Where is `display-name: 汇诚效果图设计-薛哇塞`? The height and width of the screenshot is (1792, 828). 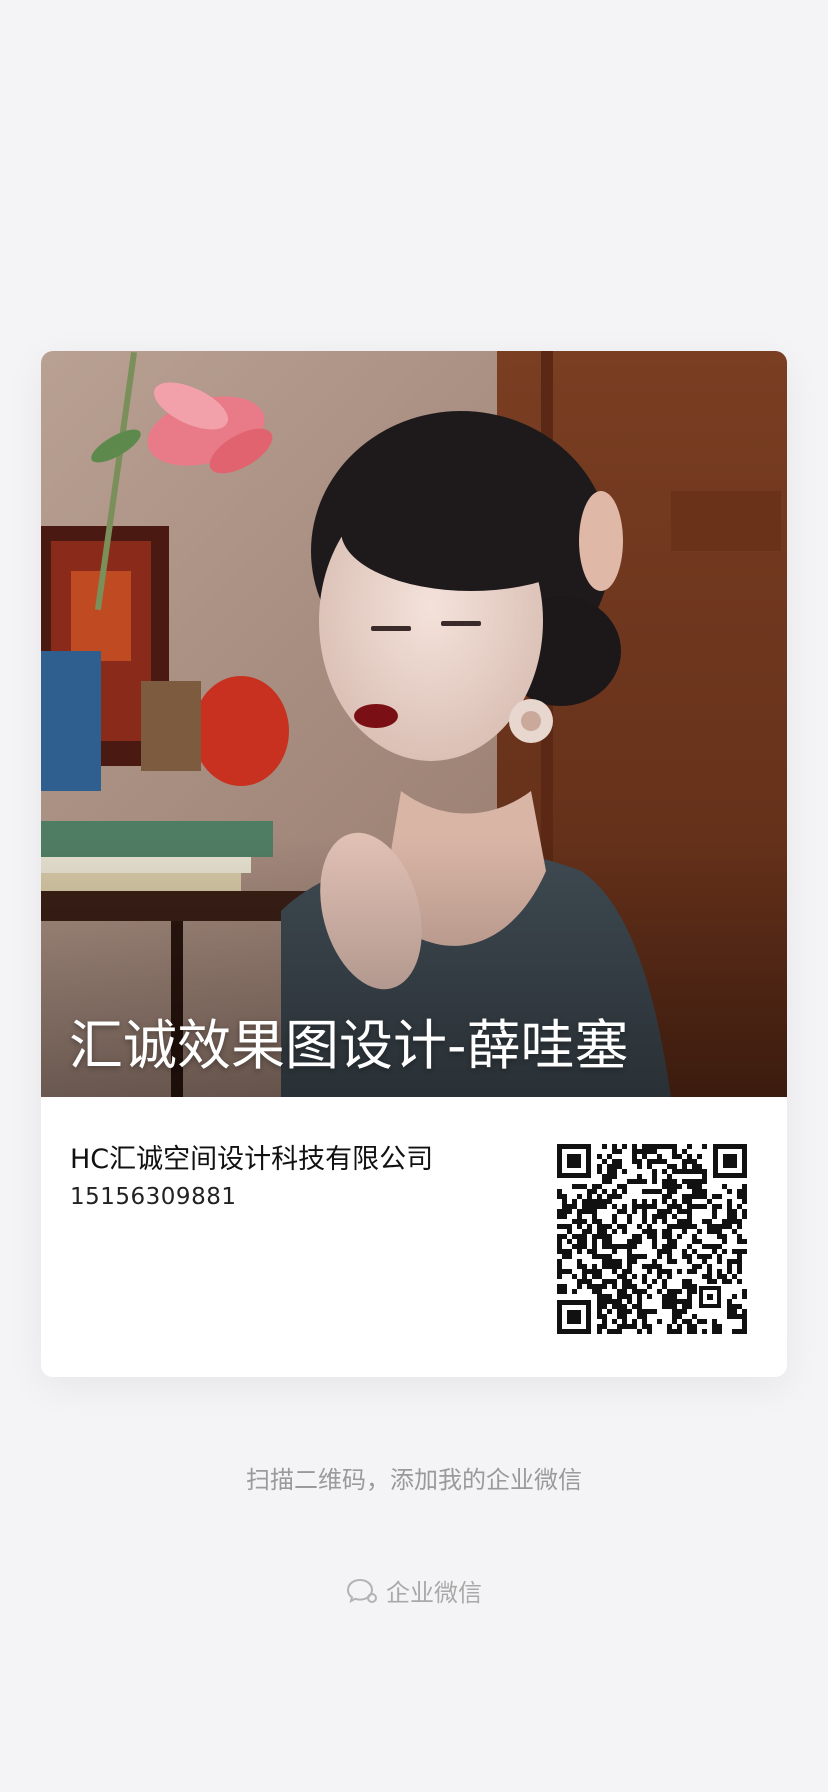
display-name: 汇诚效果图设计-薛哇塞 is located at coordinates (349, 1045).